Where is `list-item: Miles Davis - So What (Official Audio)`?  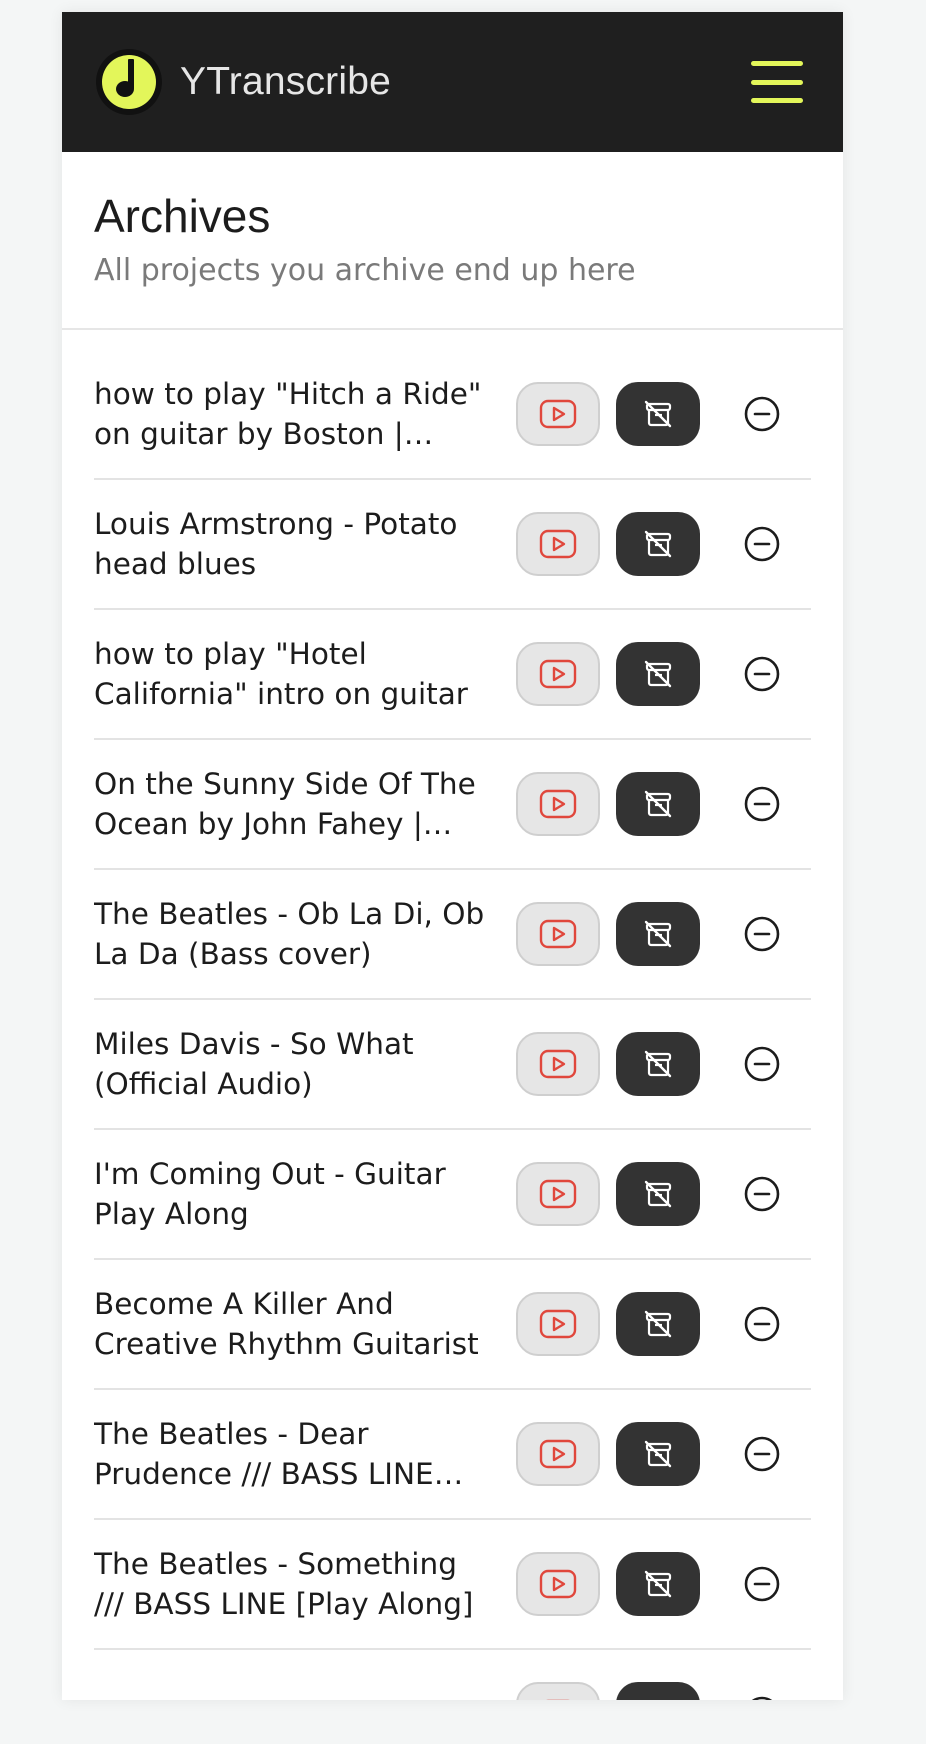 list-item: Miles Davis - So What (Official Audio) is located at coordinates (452, 1065).